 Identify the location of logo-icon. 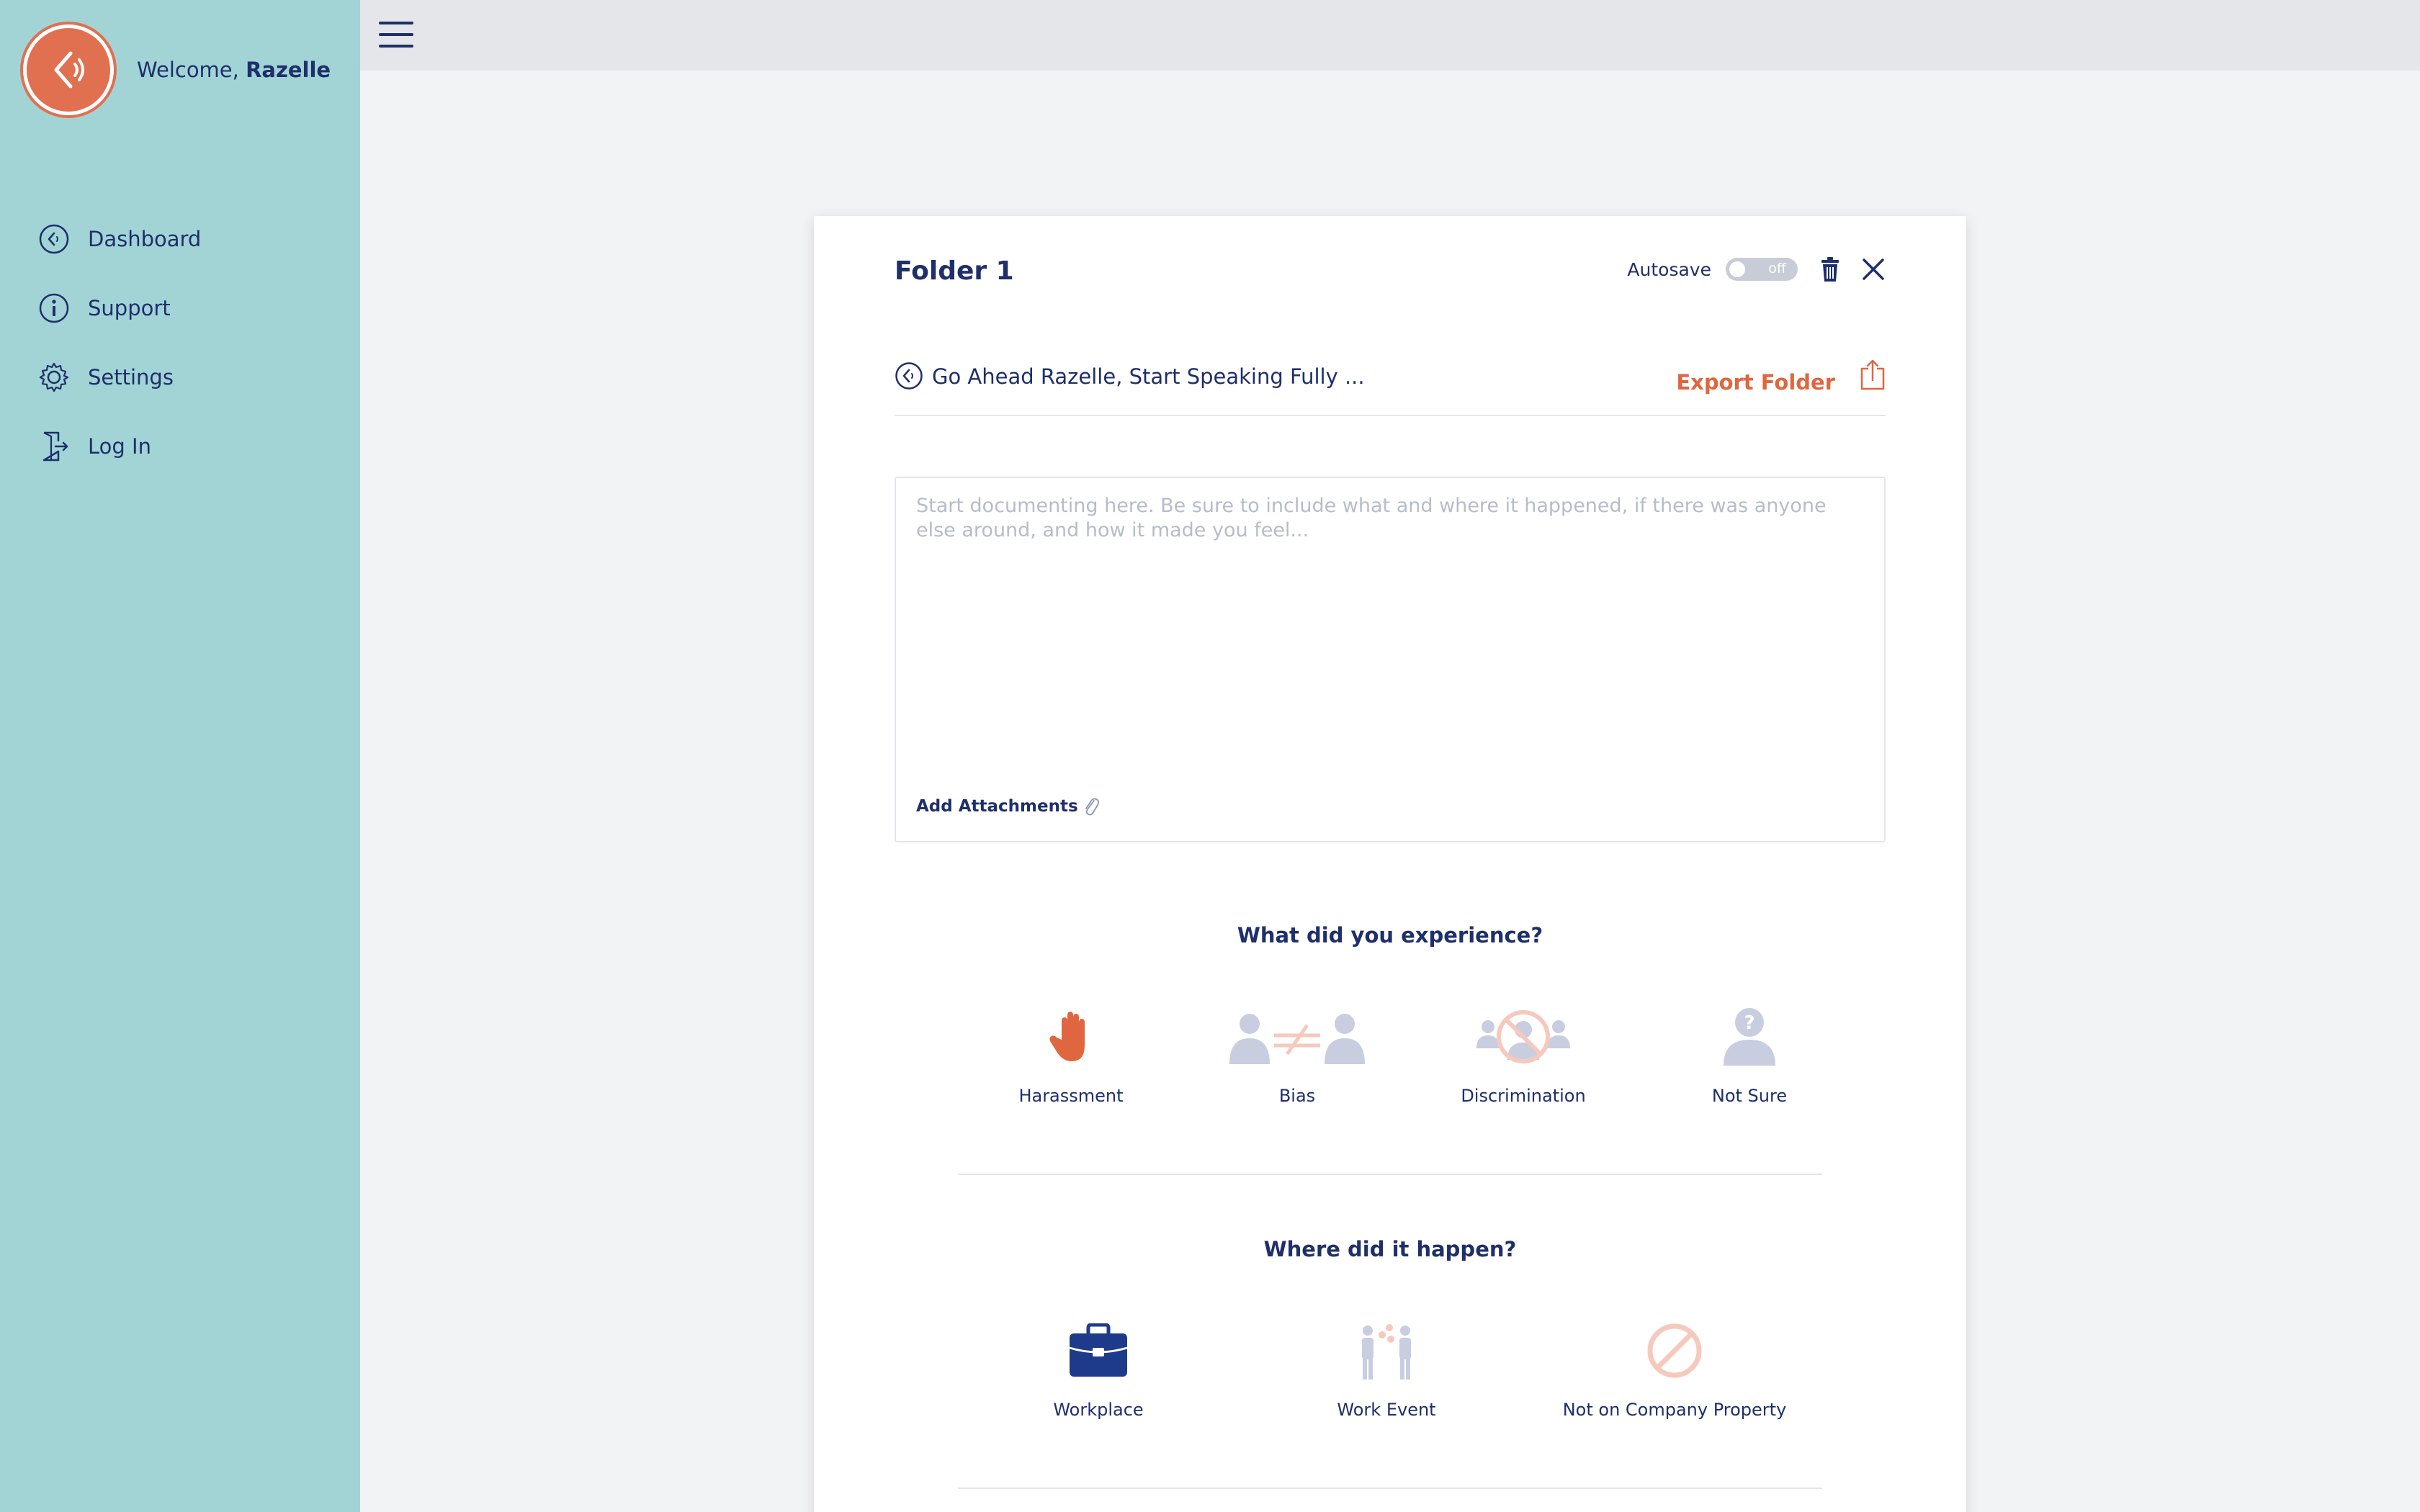
(68, 69).